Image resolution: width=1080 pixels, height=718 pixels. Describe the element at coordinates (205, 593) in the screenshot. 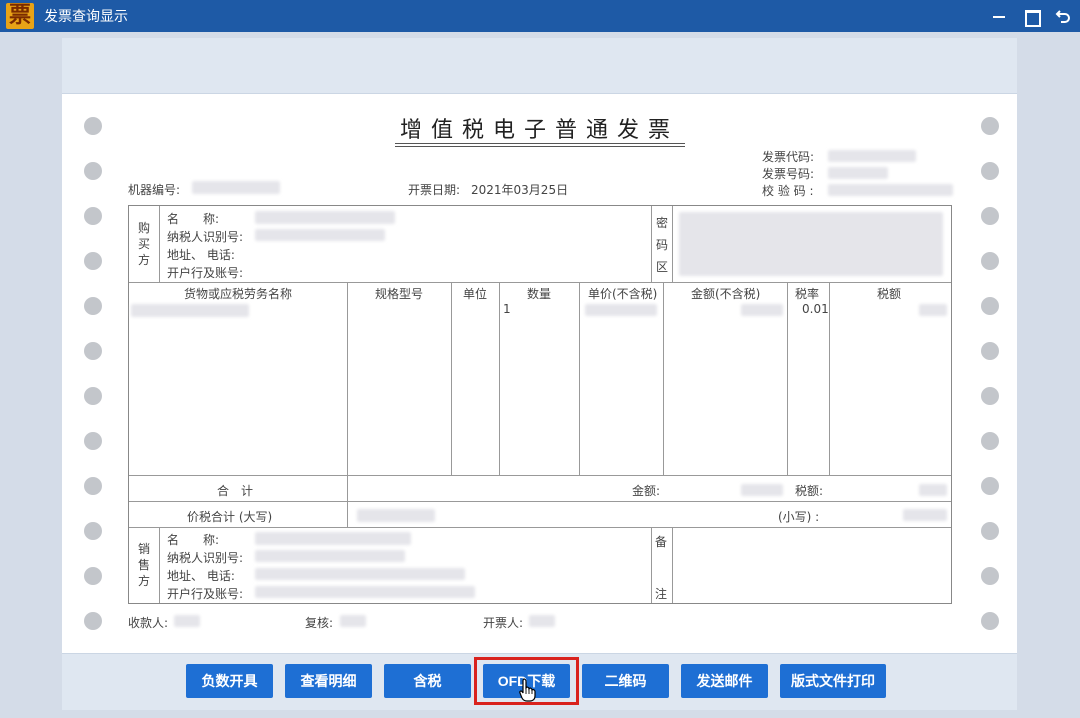

I see `seller-bank-label: 开户行及账号:` at that location.